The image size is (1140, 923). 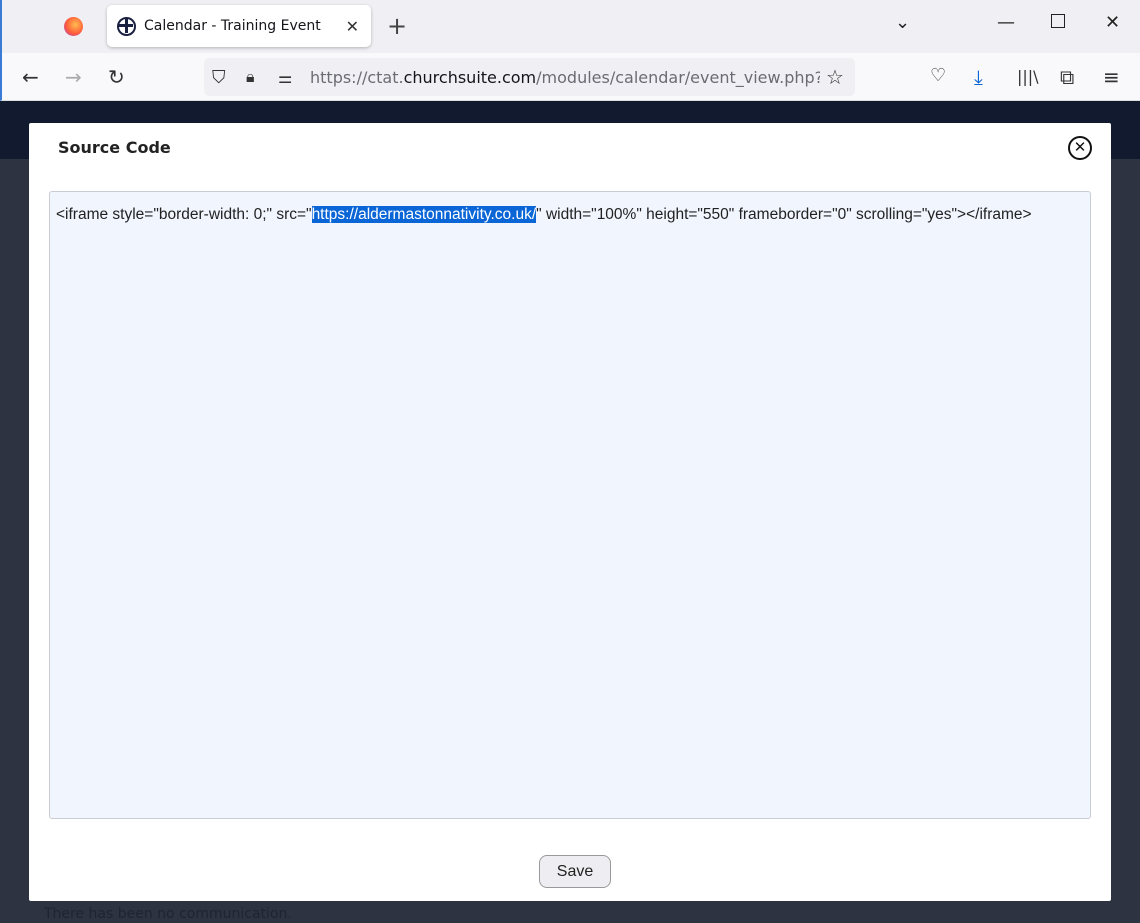 I want to click on pocket-icon: ♡, so click(x=938, y=75).